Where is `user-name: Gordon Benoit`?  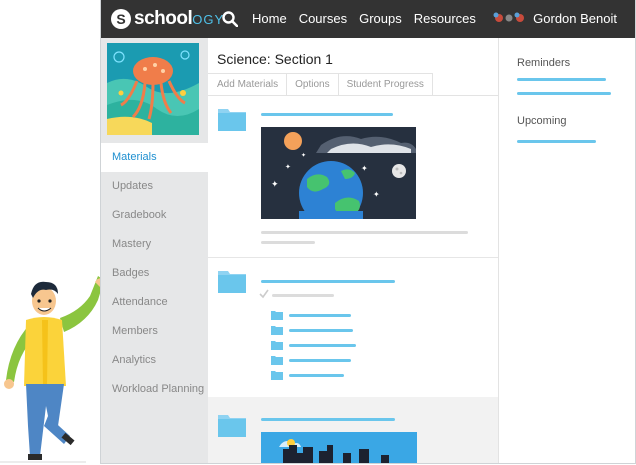
user-name: Gordon Benoit is located at coordinates (575, 18).